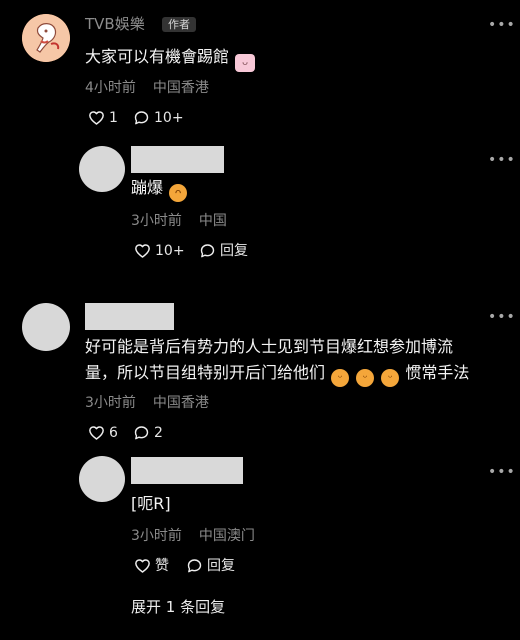 This screenshot has height=640, width=520. Describe the element at coordinates (178, 193) in the screenshot. I see `angry-face-emoji: ᴖ` at that location.